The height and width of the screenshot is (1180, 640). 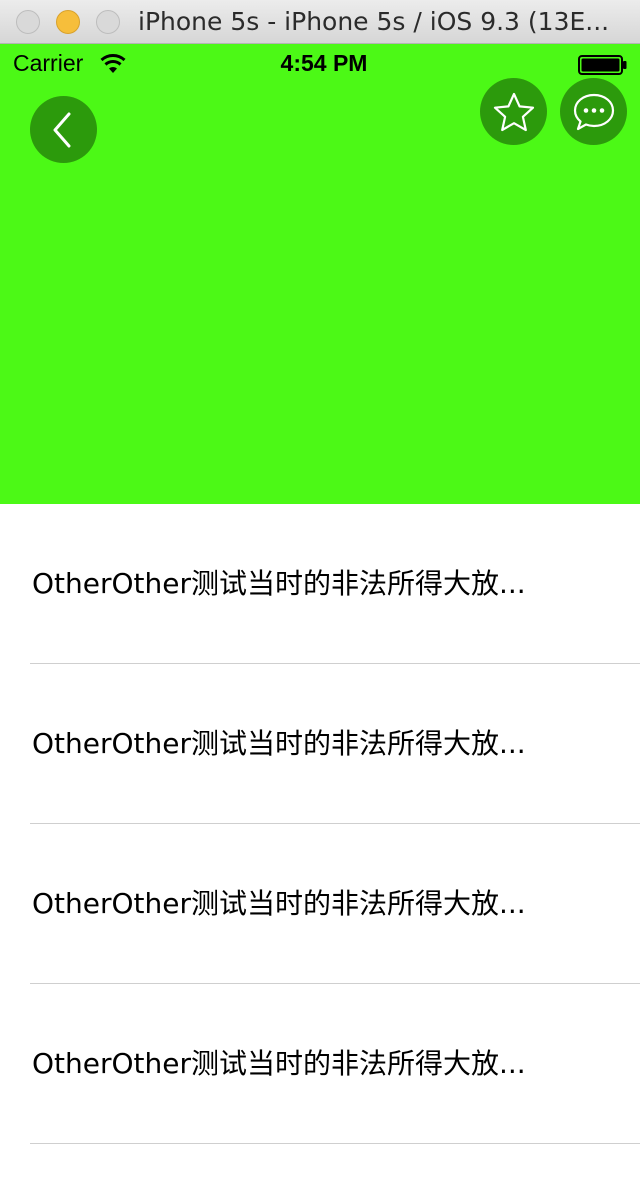 What do you see at coordinates (68, 22) in the screenshot?
I see `window-minimize-button` at bounding box center [68, 22].